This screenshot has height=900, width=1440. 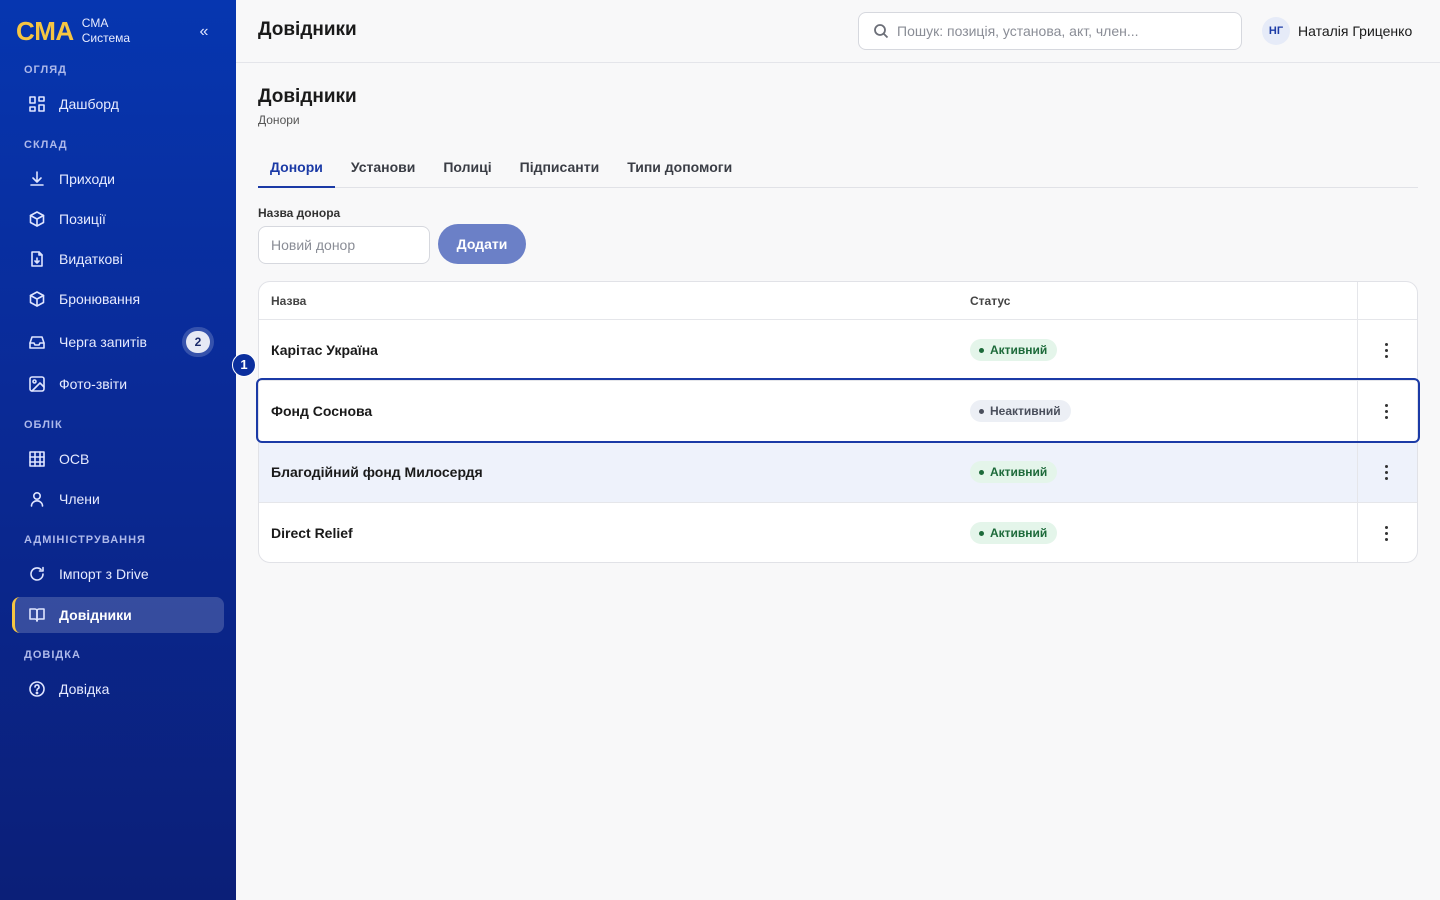 I want to click on step-marker: 1, so click(x=244, y=365).